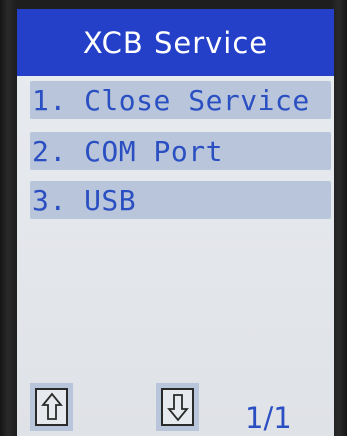 The width and height of the screenshot is (347, 436). What do you see at coordinates (127, 151) in the screenshot?
I see `menu-item-label: 2. COM Port` at bounding box center [127, 151].